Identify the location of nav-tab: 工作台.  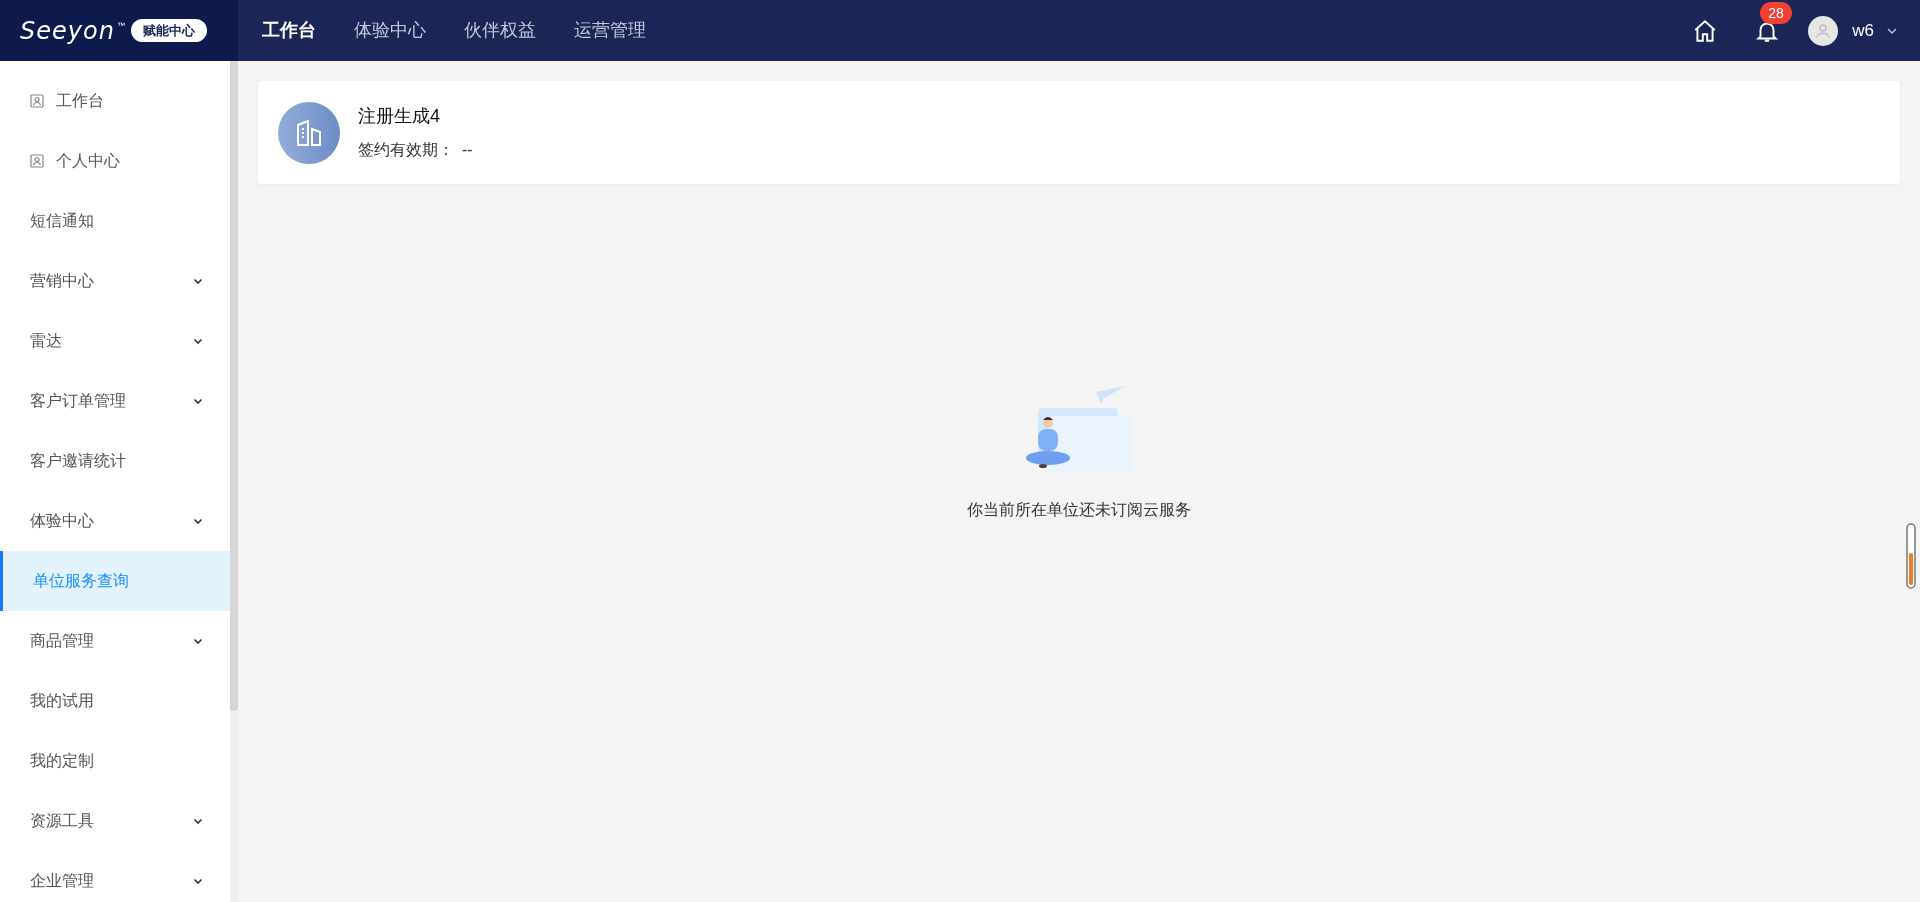
(289, 30).